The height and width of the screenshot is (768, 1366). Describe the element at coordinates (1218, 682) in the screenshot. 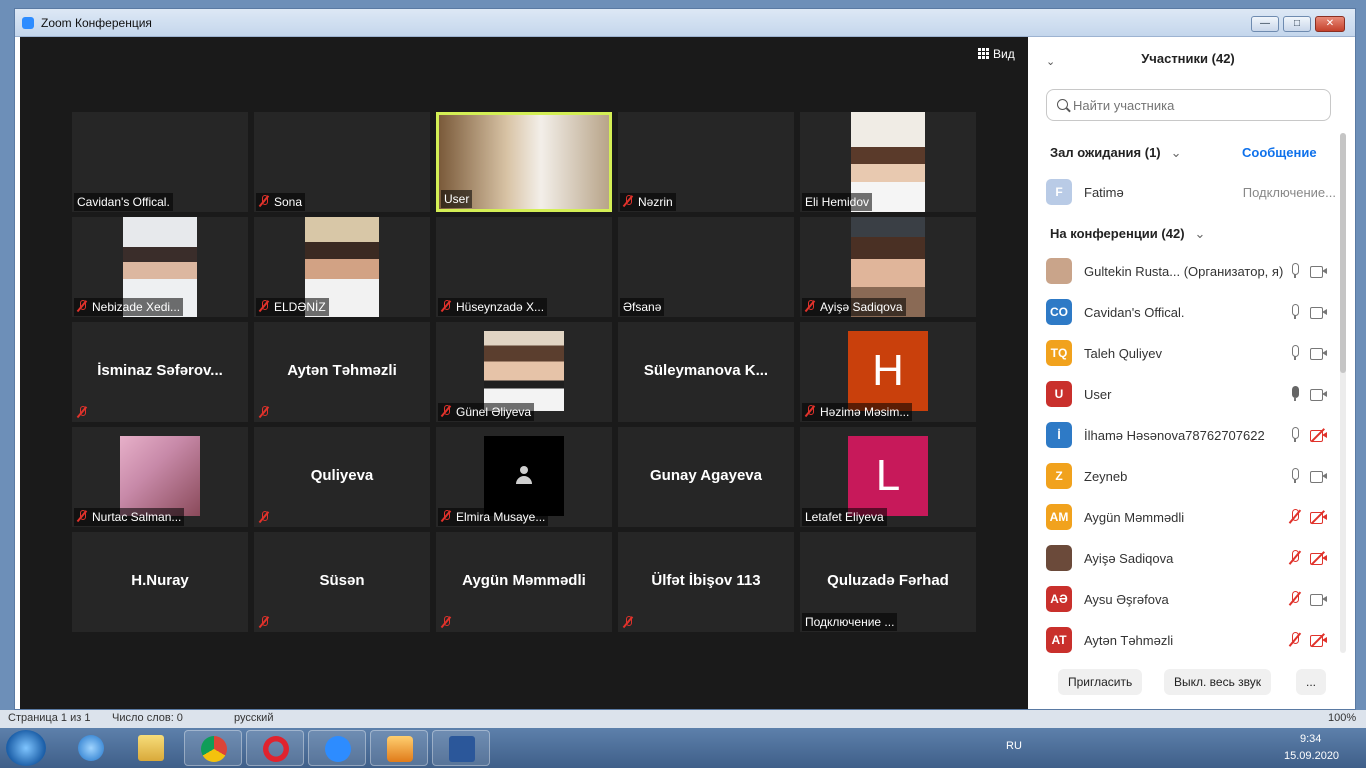

I see `mute-all-button: Выкл. весь звук` at that location.